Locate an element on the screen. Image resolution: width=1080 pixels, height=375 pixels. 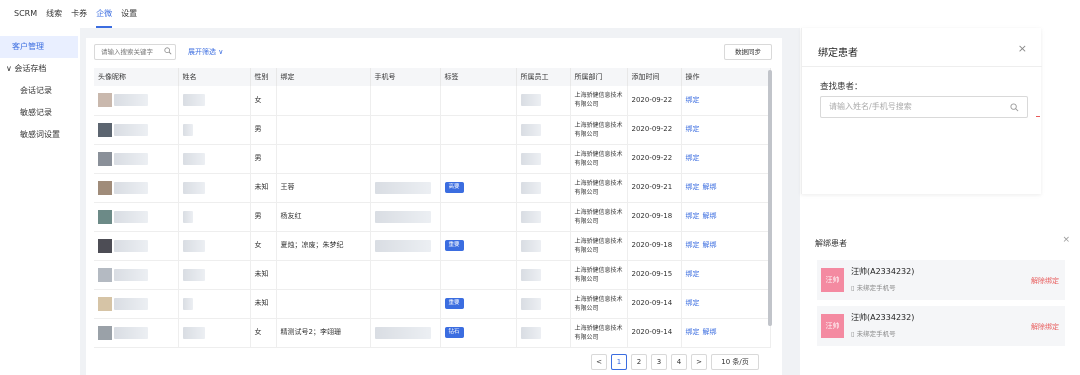
phone-text: 未绑定手机号 is located at coordinates (876, 334).